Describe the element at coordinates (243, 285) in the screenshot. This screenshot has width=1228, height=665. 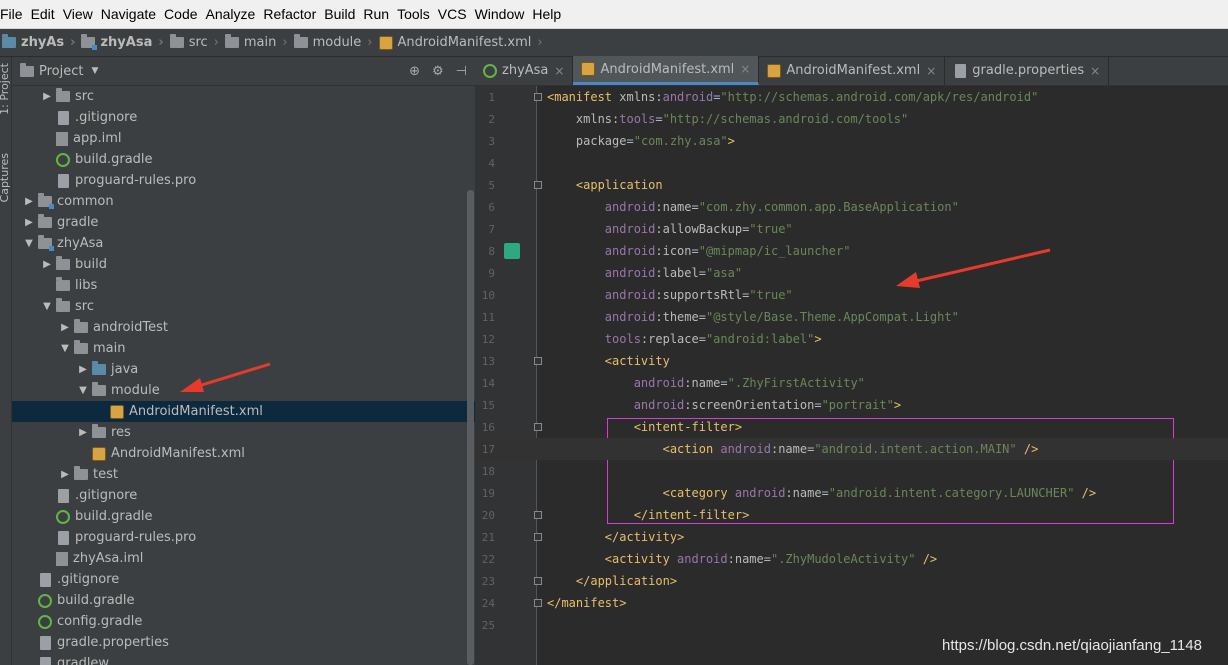
I see `tree-item: libs` at that location.